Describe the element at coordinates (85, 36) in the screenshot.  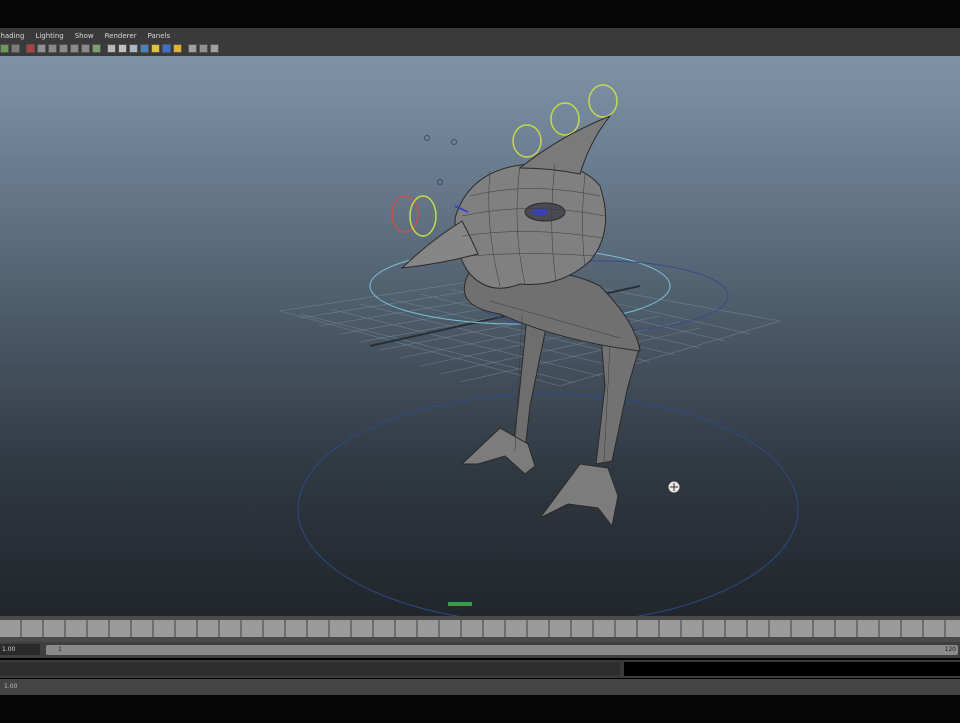
I see `menu-show: Show` at that location.